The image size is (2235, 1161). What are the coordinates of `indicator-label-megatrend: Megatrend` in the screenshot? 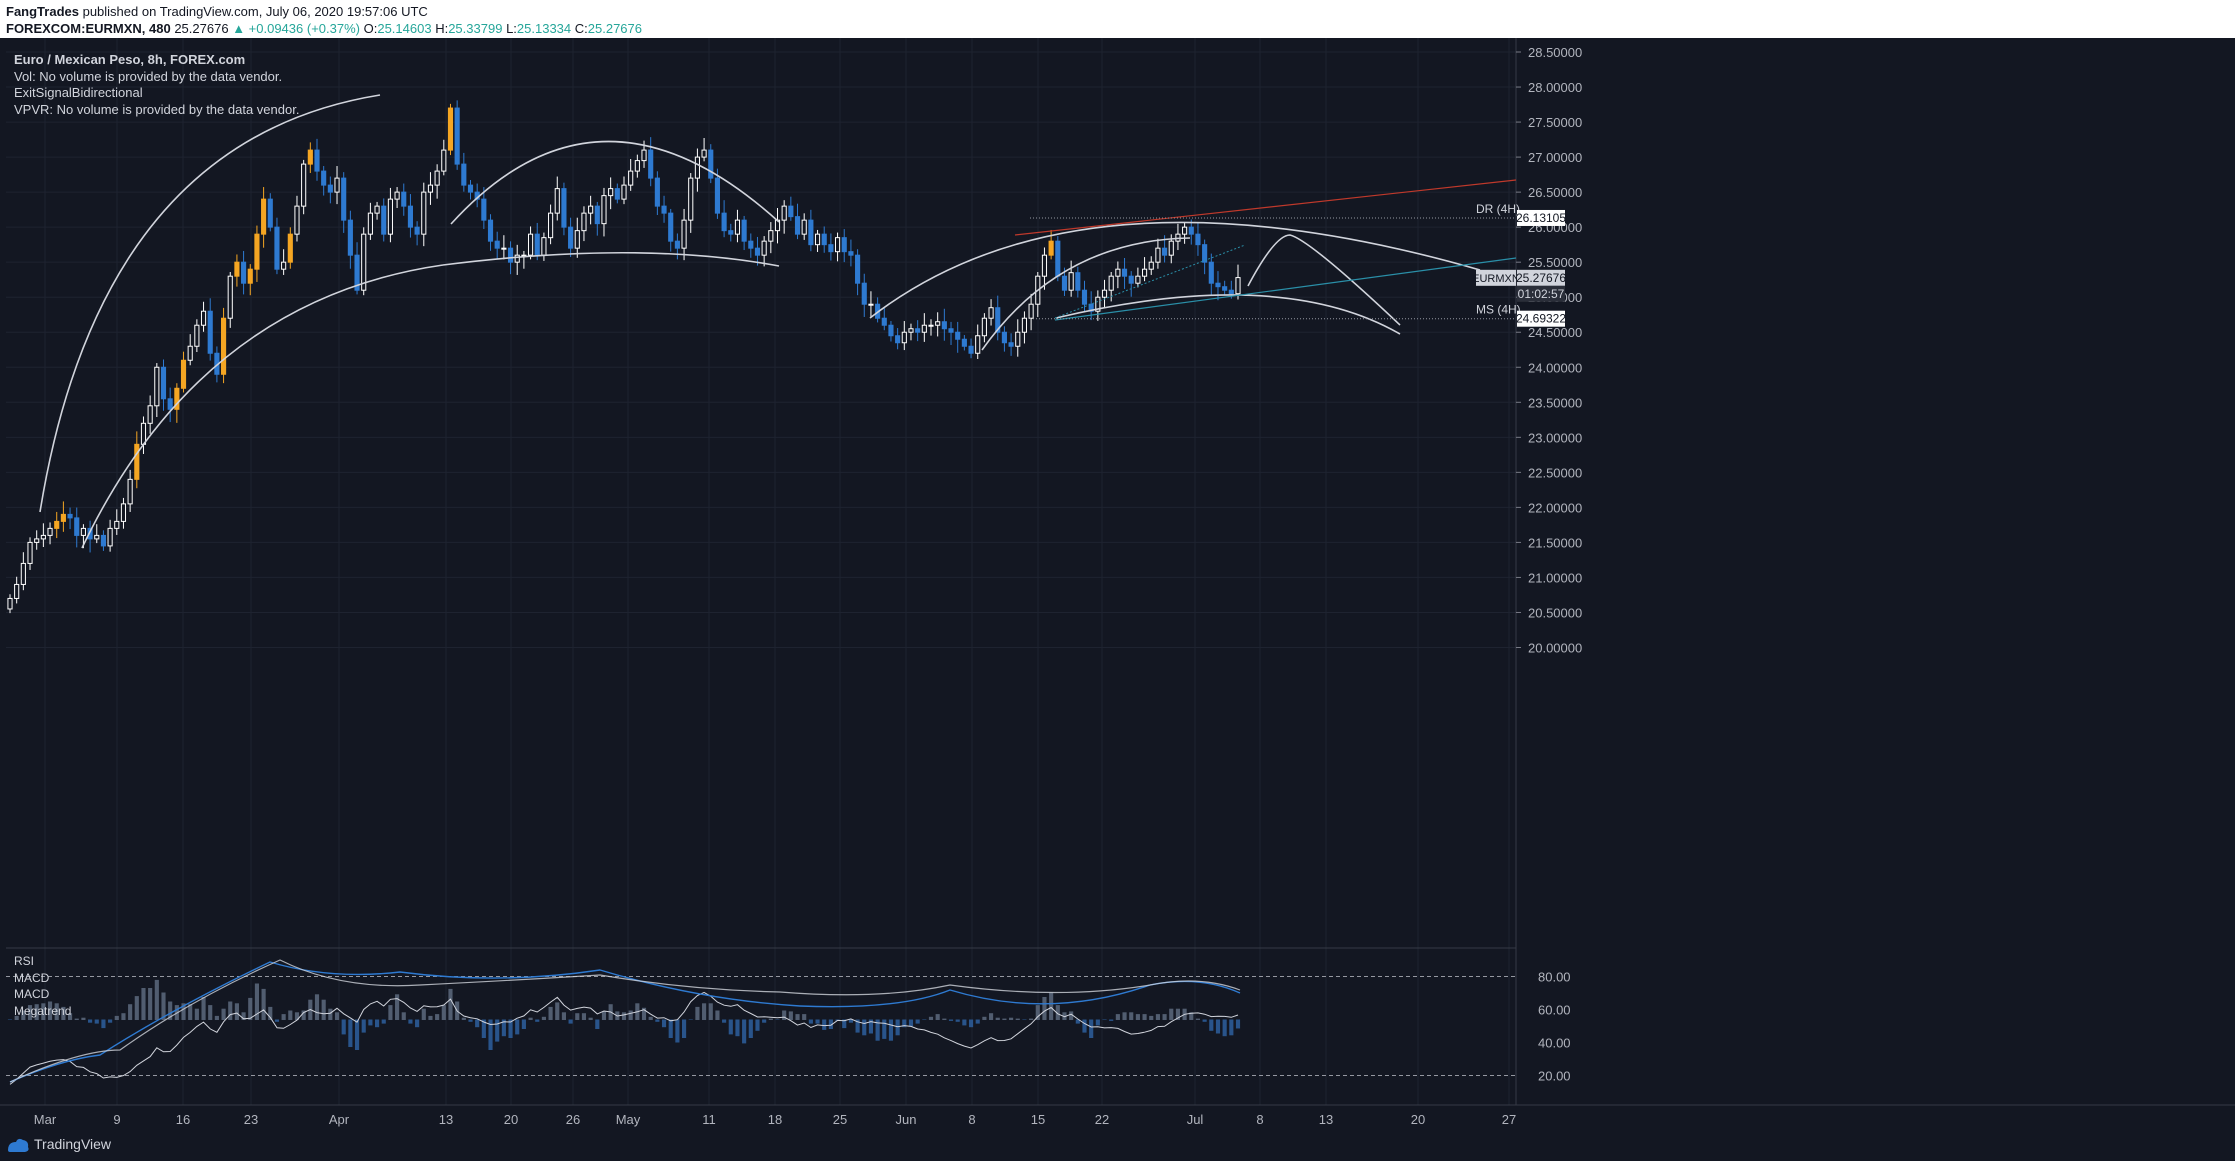 It's located at (42, 1011).